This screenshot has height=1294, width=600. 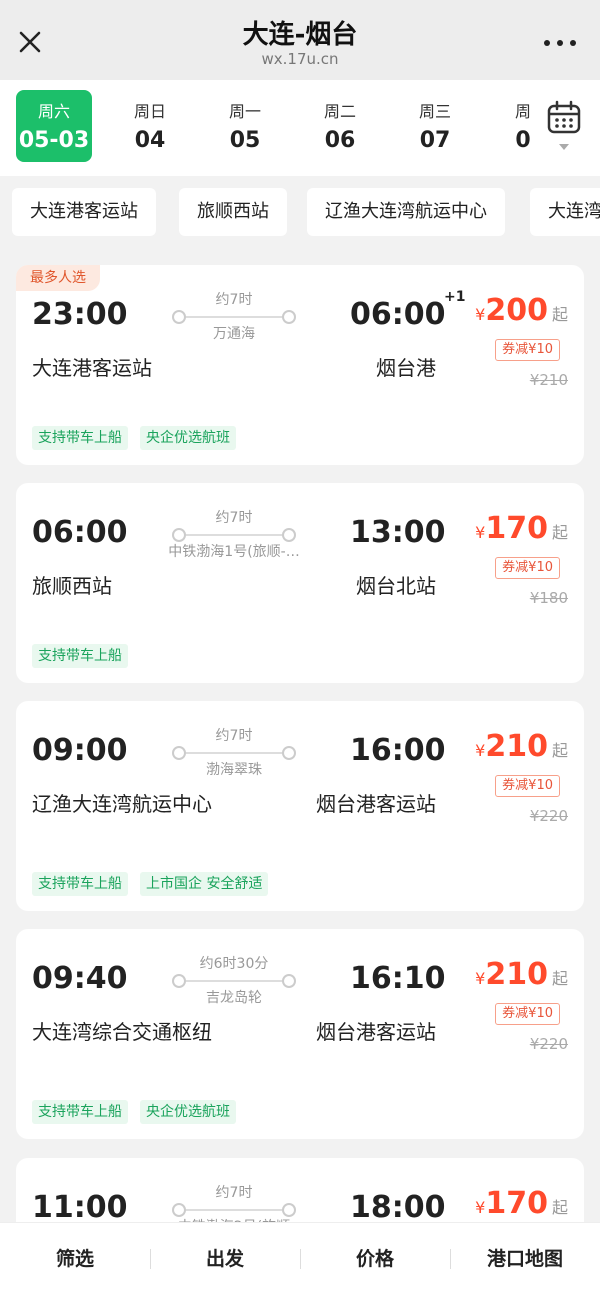 I want to click on date-weekday: 周一, so click(x=244, y=111).